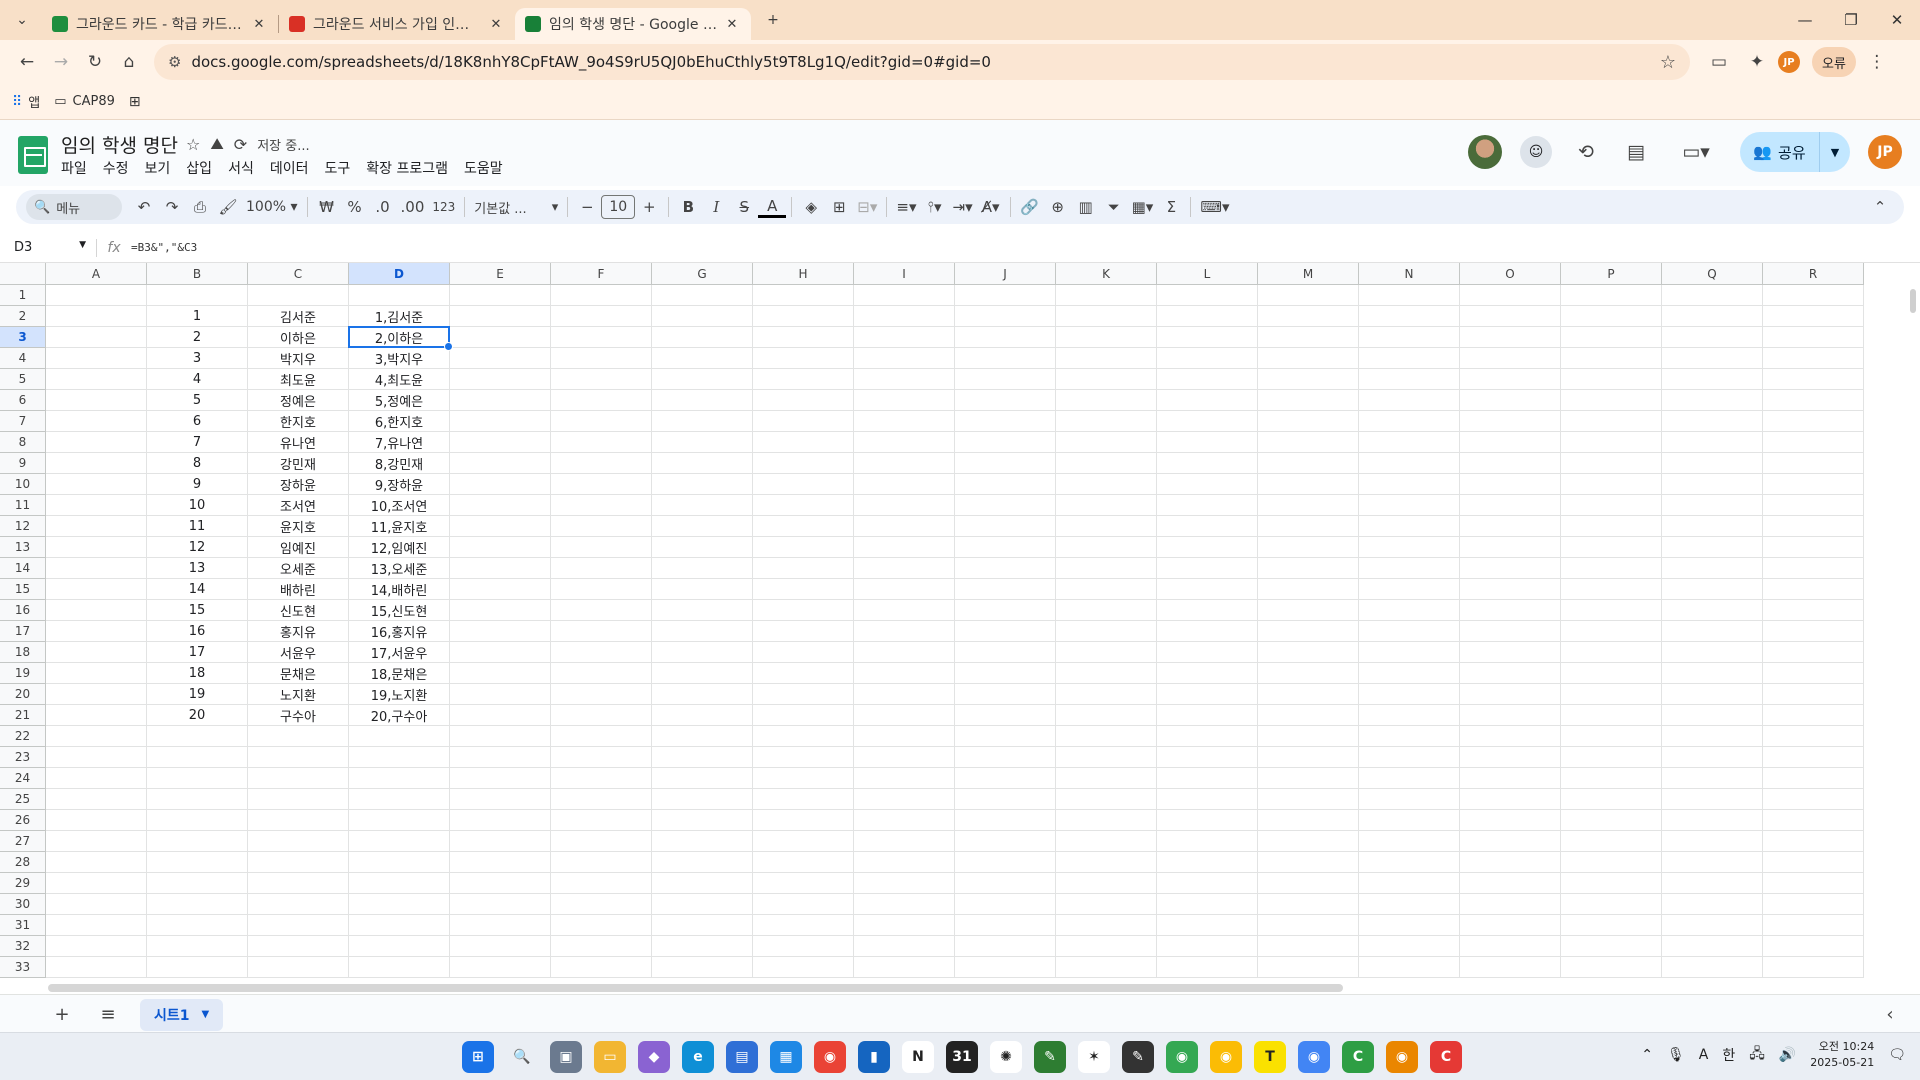 The height and width of the screenshot is (1080, 1920). I want to click on cell: 8,강민재, so click(399, 463).